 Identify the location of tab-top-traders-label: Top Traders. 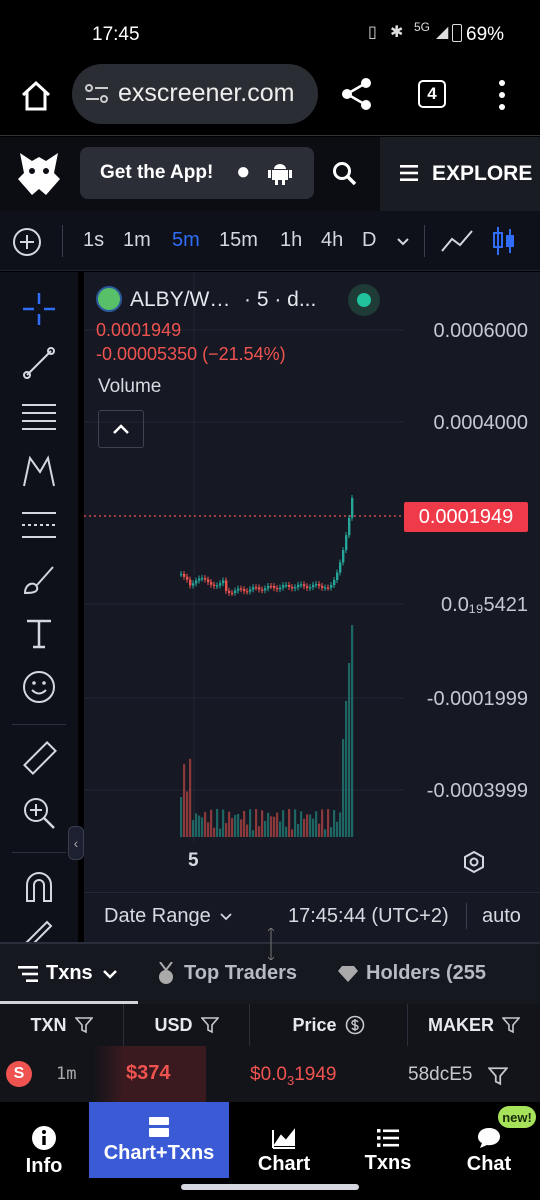
(240, 973).